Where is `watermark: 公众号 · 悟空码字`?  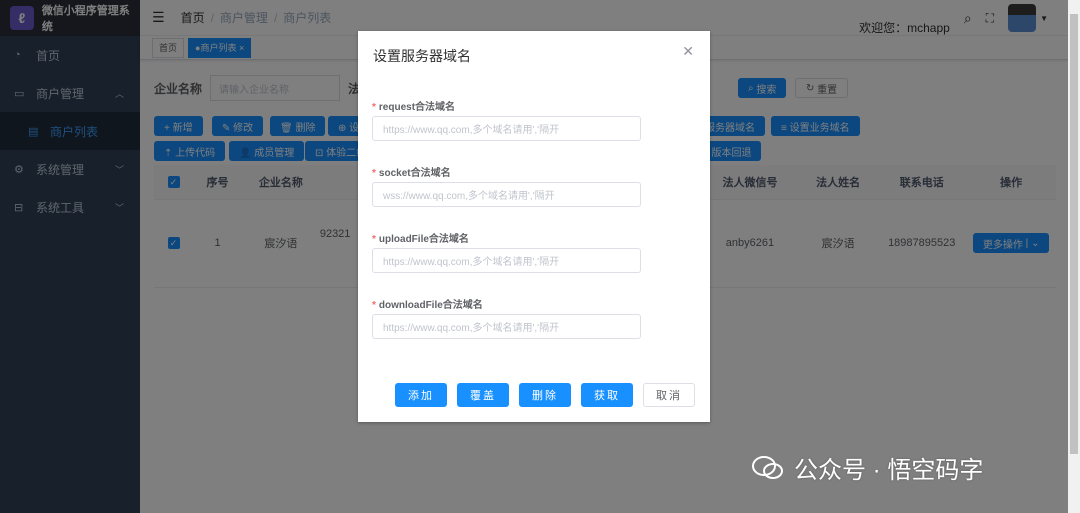 watermark: 公众号 · 悟空码字 is located at coordinates (867, 467).